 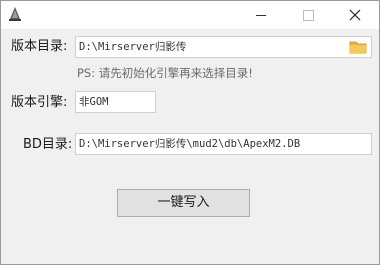 I want to click on minimize-icon, so click(x=261, y=15).